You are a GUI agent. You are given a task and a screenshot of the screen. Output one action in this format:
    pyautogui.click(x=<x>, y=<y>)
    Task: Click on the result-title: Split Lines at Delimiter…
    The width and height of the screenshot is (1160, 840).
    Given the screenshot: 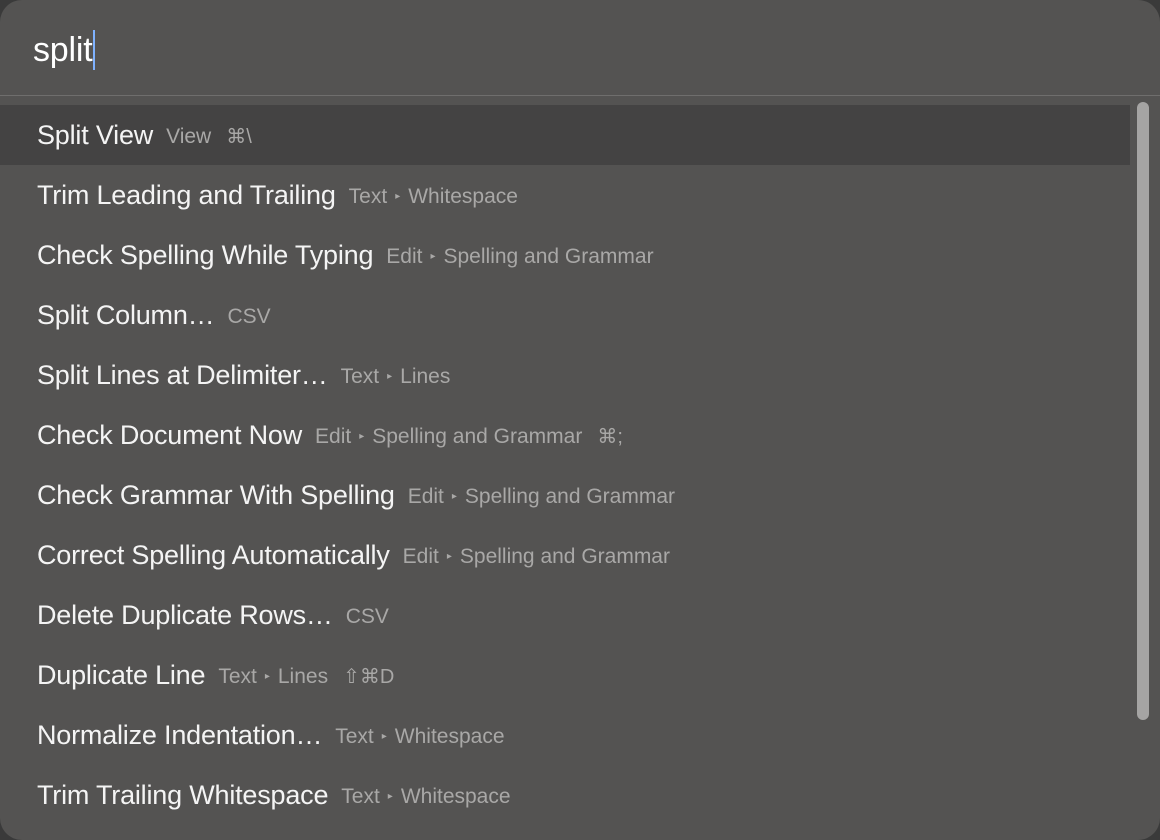 What is the action you would take?
    pyautogui.click(x=182, y=374)
    